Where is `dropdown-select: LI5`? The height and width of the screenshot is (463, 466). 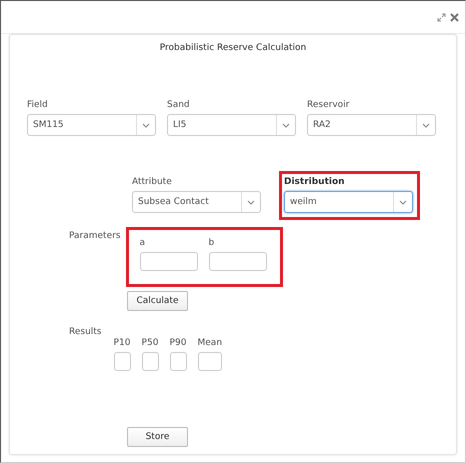 dropdown-select: LI5 is located at coordinates (231, 125).